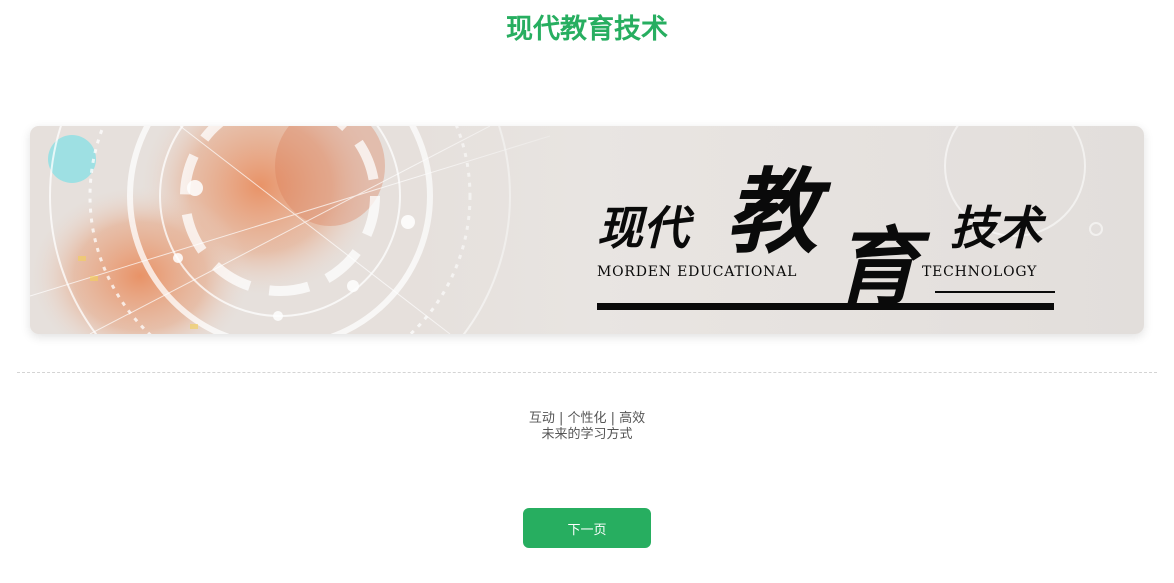 The width and height of the screenshot is (1174, 583). I want to click on banner-title-part1: 现代, so click(646, 228).